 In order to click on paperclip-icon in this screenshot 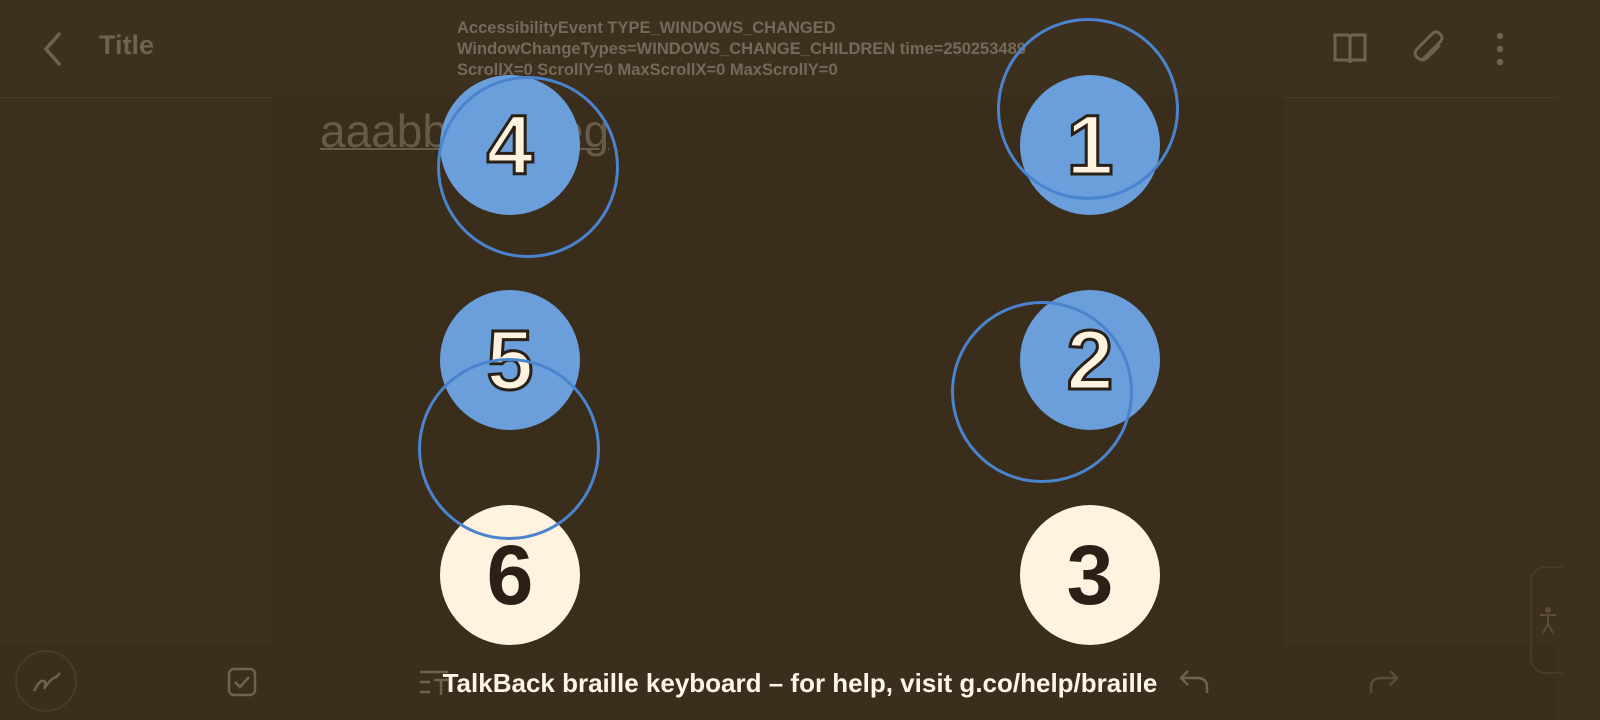, I will do `click(1430, 48)`.